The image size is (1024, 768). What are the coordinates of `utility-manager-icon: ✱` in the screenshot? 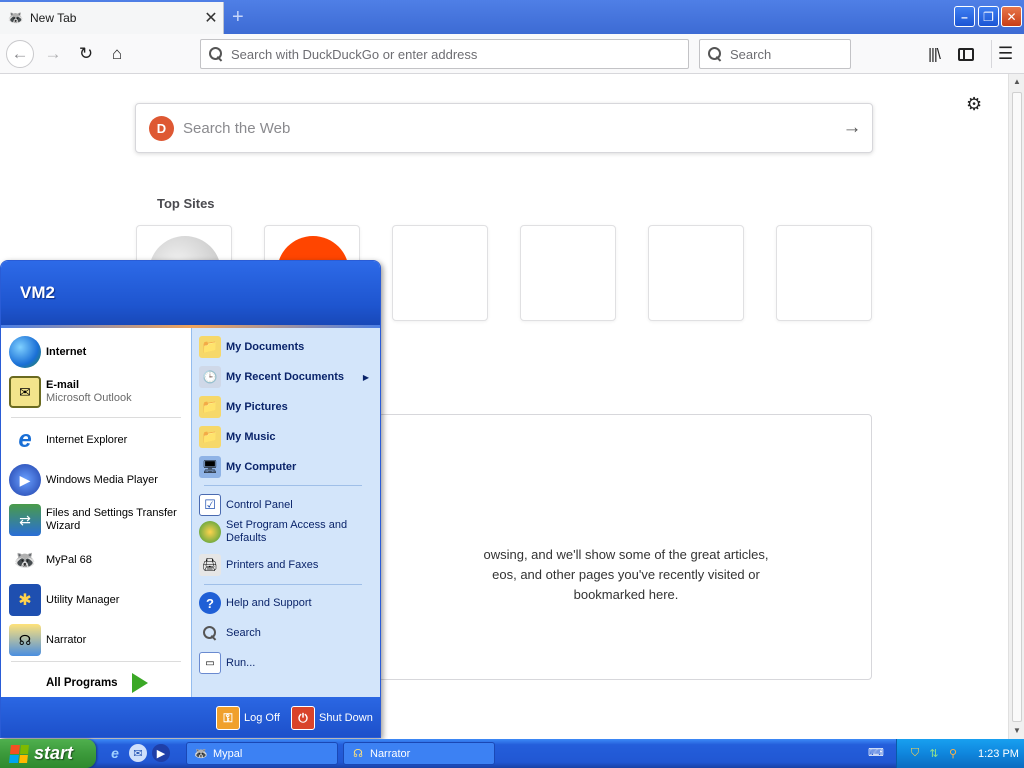 It's located at (25, 600).